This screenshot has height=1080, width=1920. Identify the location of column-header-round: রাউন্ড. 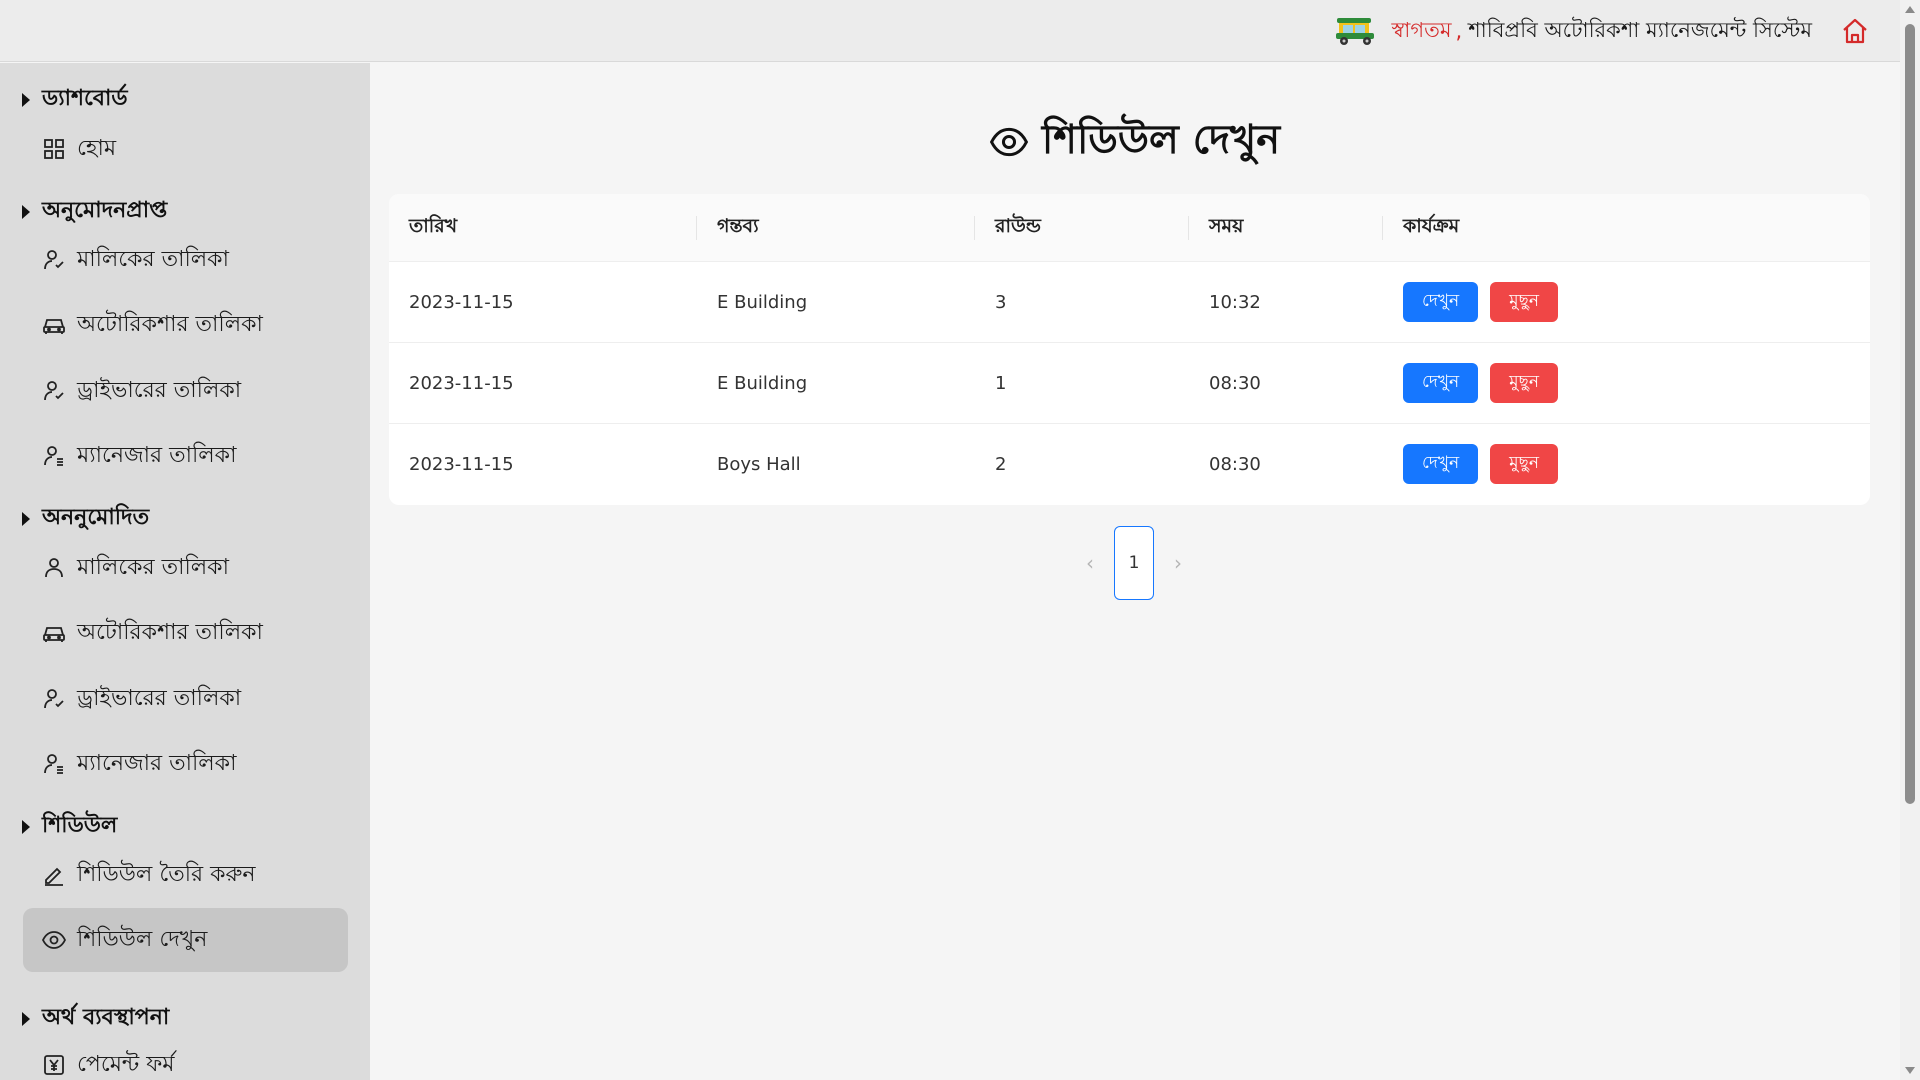
(1018, 226).